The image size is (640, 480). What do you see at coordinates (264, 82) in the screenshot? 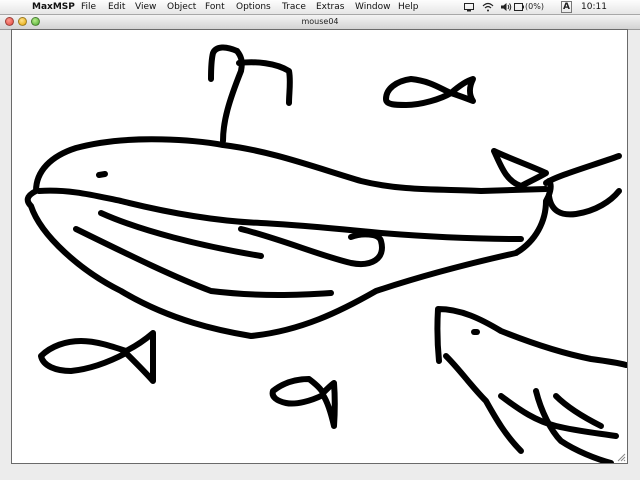
I see `spout-right-stroke` at bounding box center [264, 82].